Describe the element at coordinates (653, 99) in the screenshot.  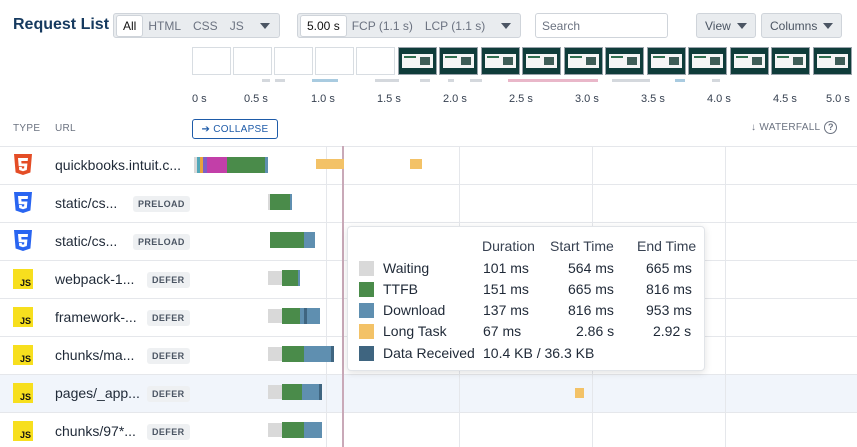
I see `axis-label: 3.5 s` at that location.